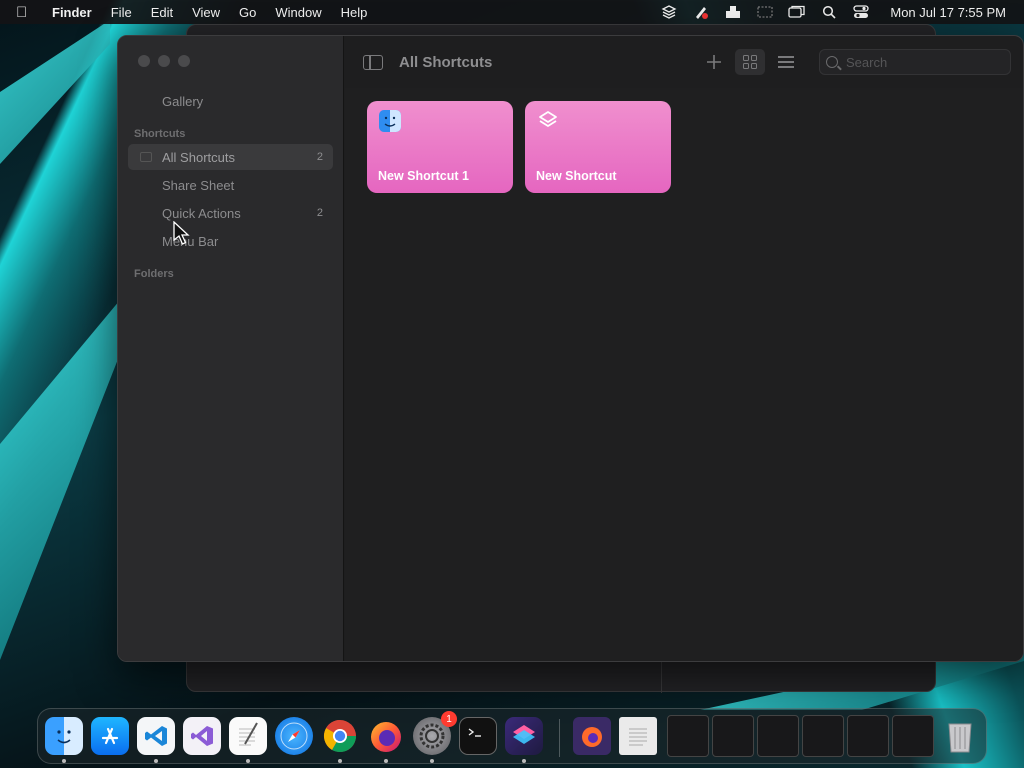  What do you see at coordinates (298, 12) in the screenshot?
I see `menu-window: Window` at bounding box center [298, 12].